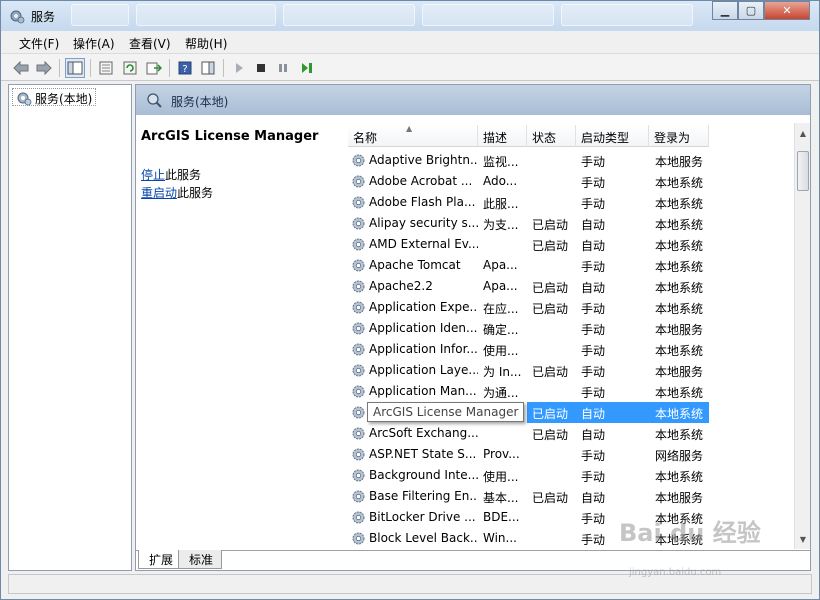 The image size is (820, 600). Describe the element at coordinates (75, 68) in the screenshot. I see `show-console-tree-button` at that location.